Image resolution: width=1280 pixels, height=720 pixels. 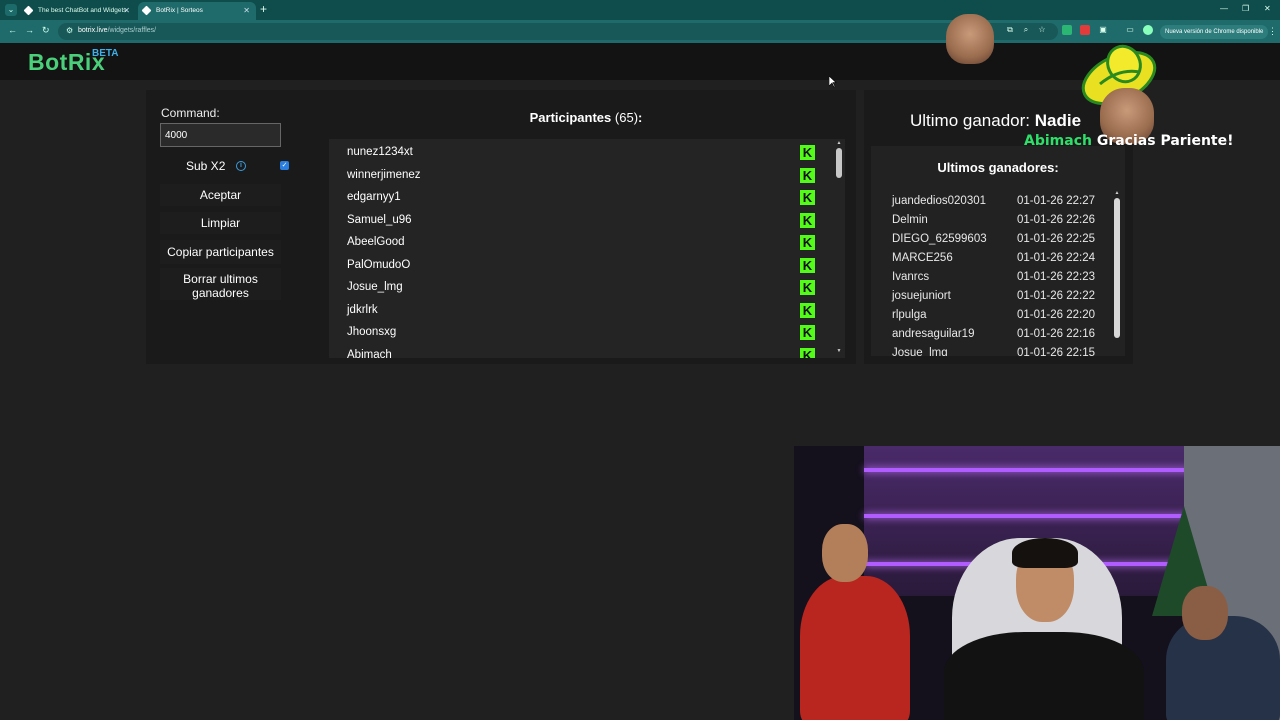 What do you see at coordinates (220, 252) in the screenshot?
I see `copy-participants-button: Copiar participantes` at bounding box center [220, 252].